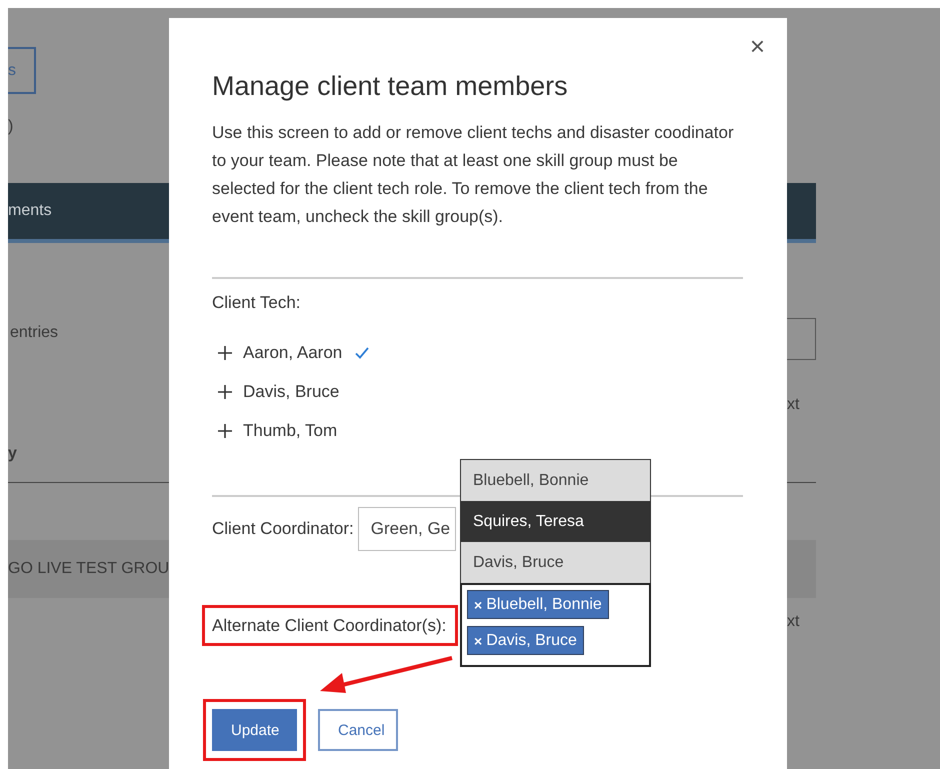 Image resolution: width=940 pixels, height=769 pixels. Describe the element at coordinates (555, 562) in the screenshot. I see `dropdown-option: Davis, Bruce` at that location.